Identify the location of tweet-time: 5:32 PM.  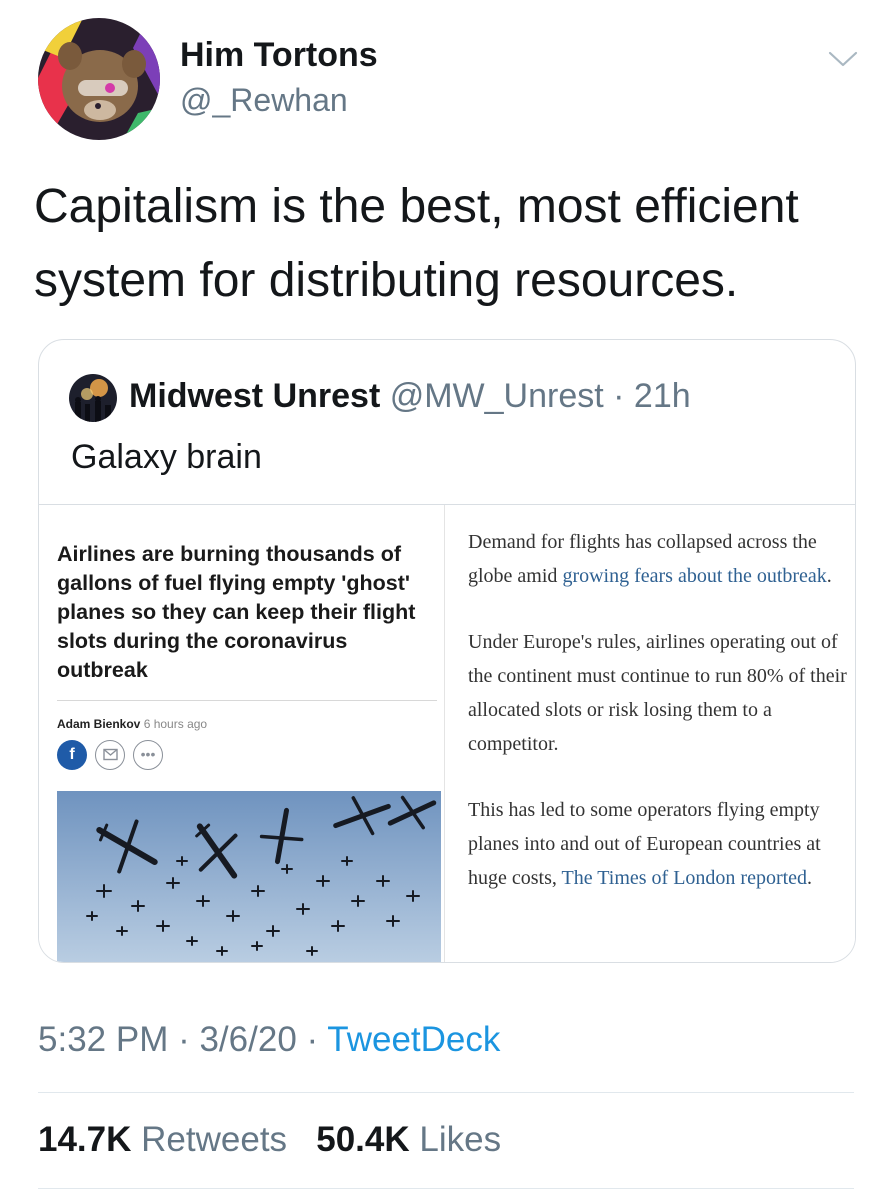
(103, 1039).